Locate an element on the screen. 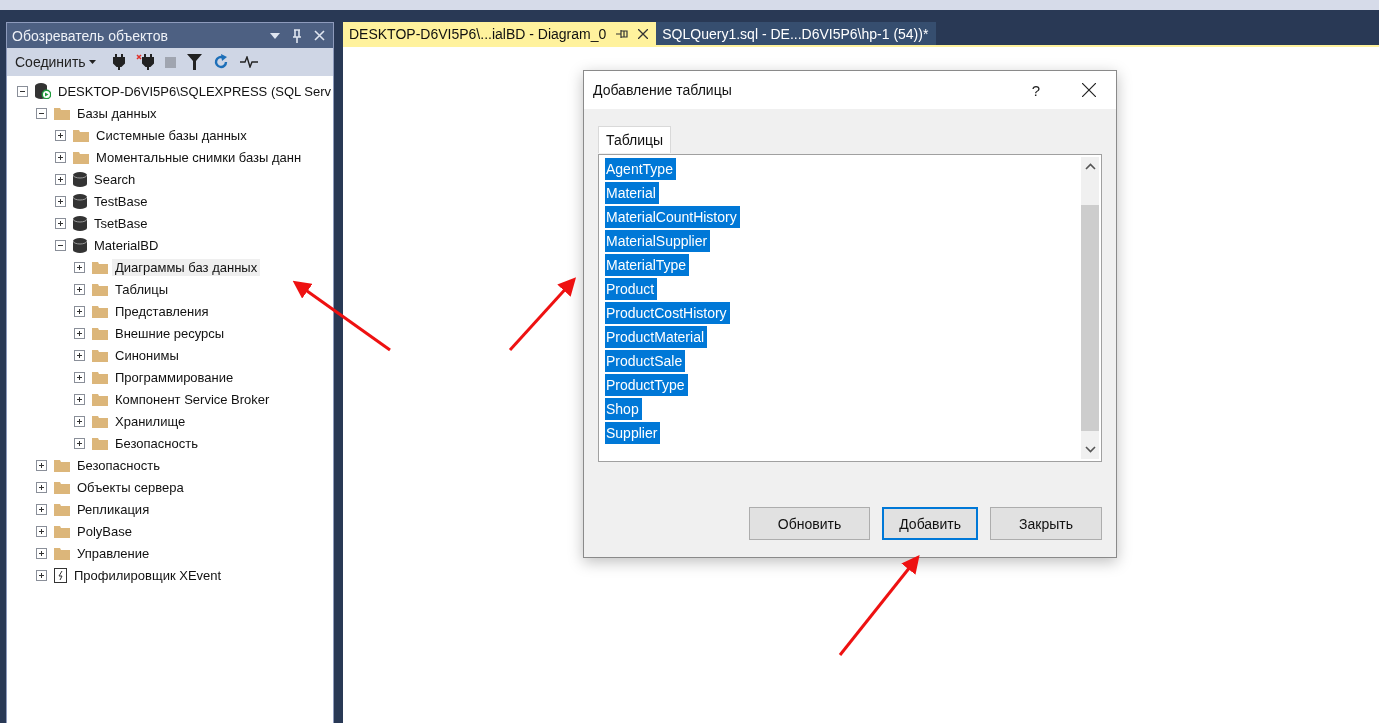 This screenshot has height=723, width=1379. list-item: ProductSale is located at coordinates (645, 361).